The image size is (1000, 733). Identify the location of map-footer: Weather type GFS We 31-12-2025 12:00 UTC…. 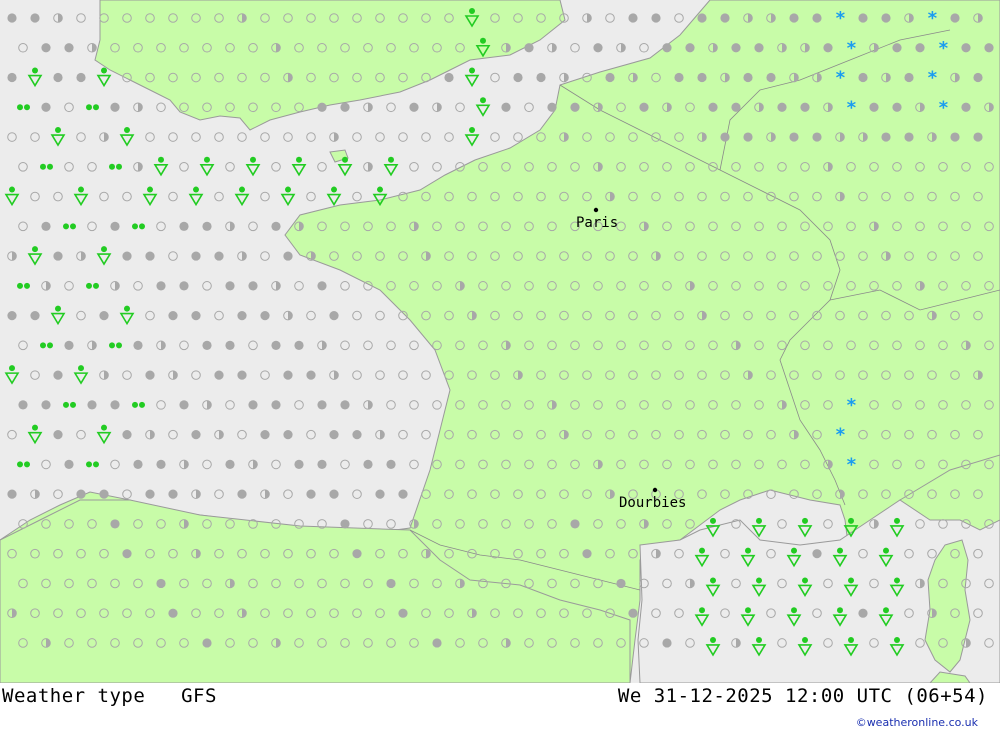
(500, 708).